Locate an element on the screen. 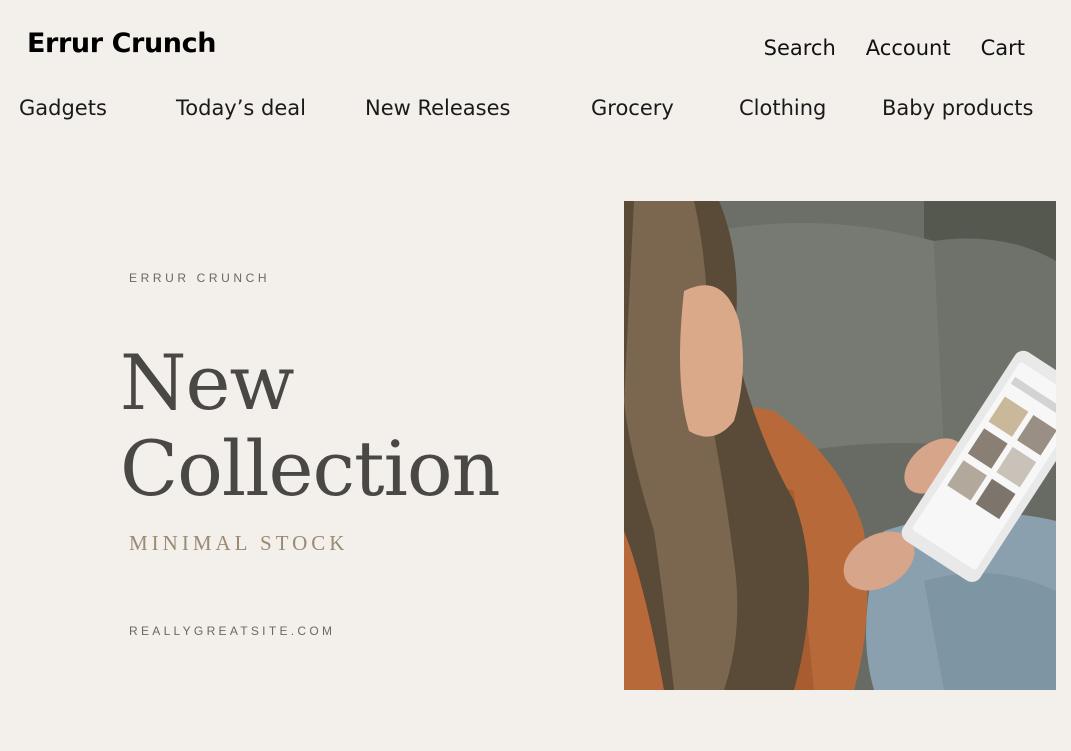 The width and height of the screenshot is (1071, 751). account-link: Account is located at coordinates (908, 48).